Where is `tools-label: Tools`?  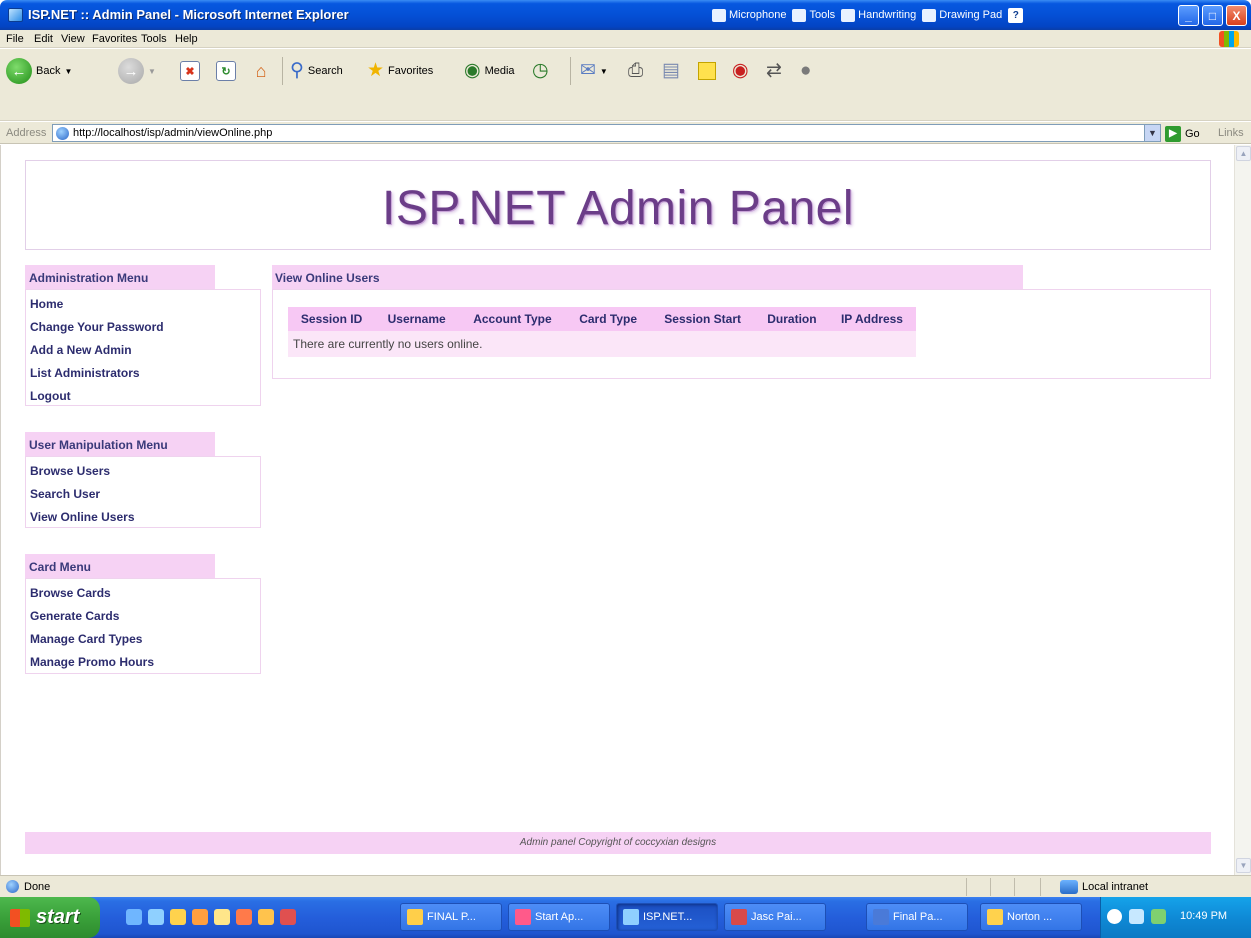 tools-label: Tools is located at coordinates (822, 15).